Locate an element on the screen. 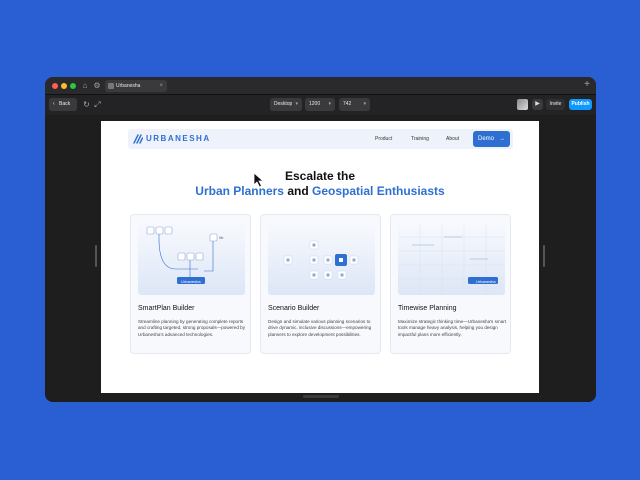 Image resolution: width=640 pixels, height=480 pixels. tab-title: Urbanesha is located at coordinates (128, 86).